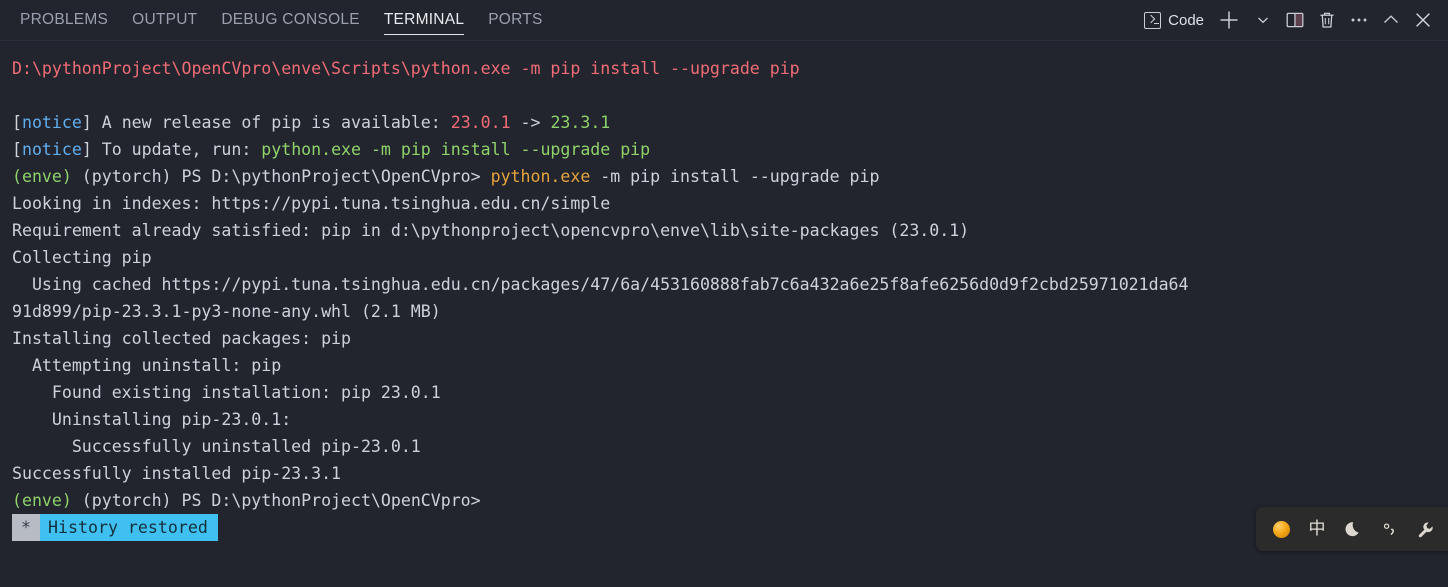 The width and height of the screenshot is (1448, 587). Describe the element at coordinates (181, 338) in the screenshot. I see `terminal-text-segment: Installing collected packages: pip` at that location.